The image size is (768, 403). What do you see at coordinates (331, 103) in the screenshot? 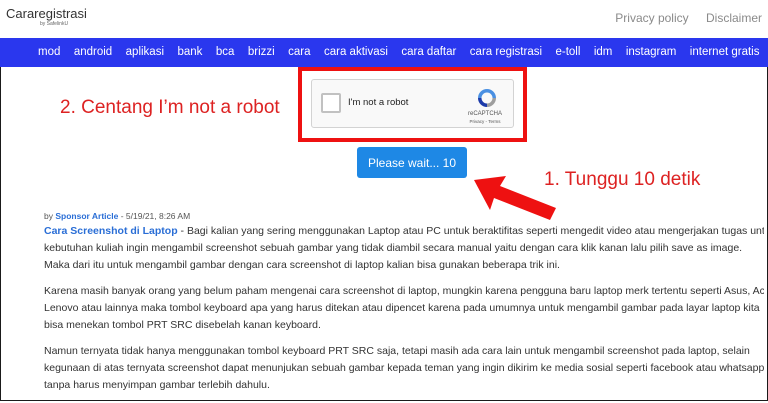
I see `recaptcha-checkbox` at bounding box center [331, 103].